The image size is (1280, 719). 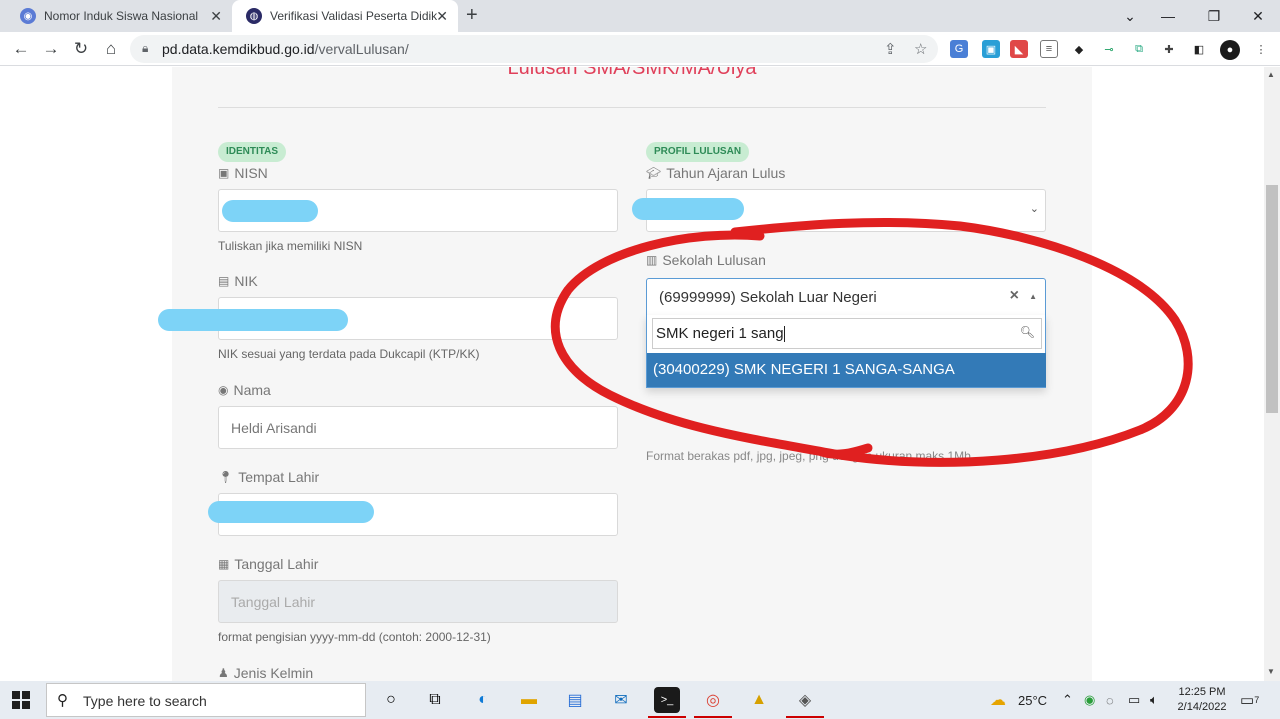 I want to click on file-explorer-icon: ▬, so click(x=529, y=700).